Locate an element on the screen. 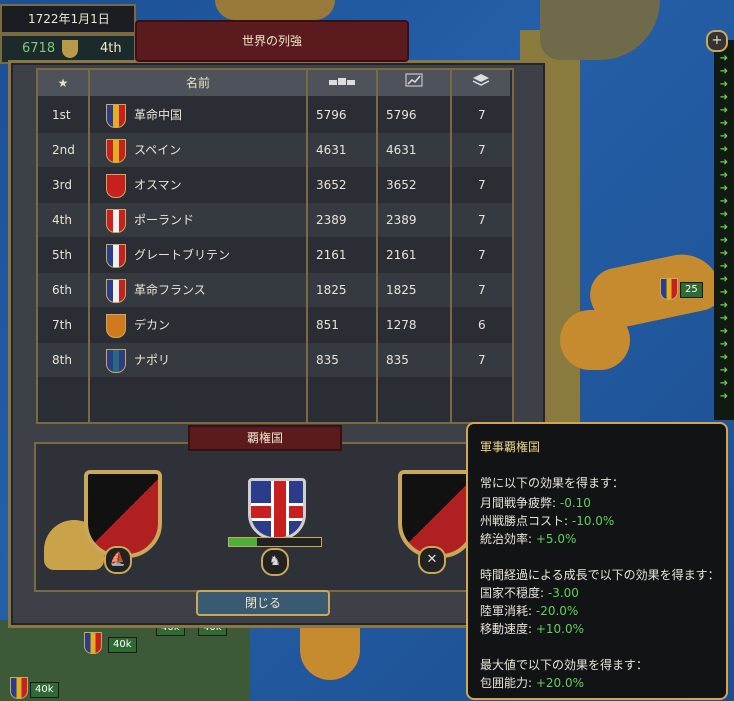  tooltip-effect: 陸軍消耗: -20.0% is located at coordinates (529, 611).